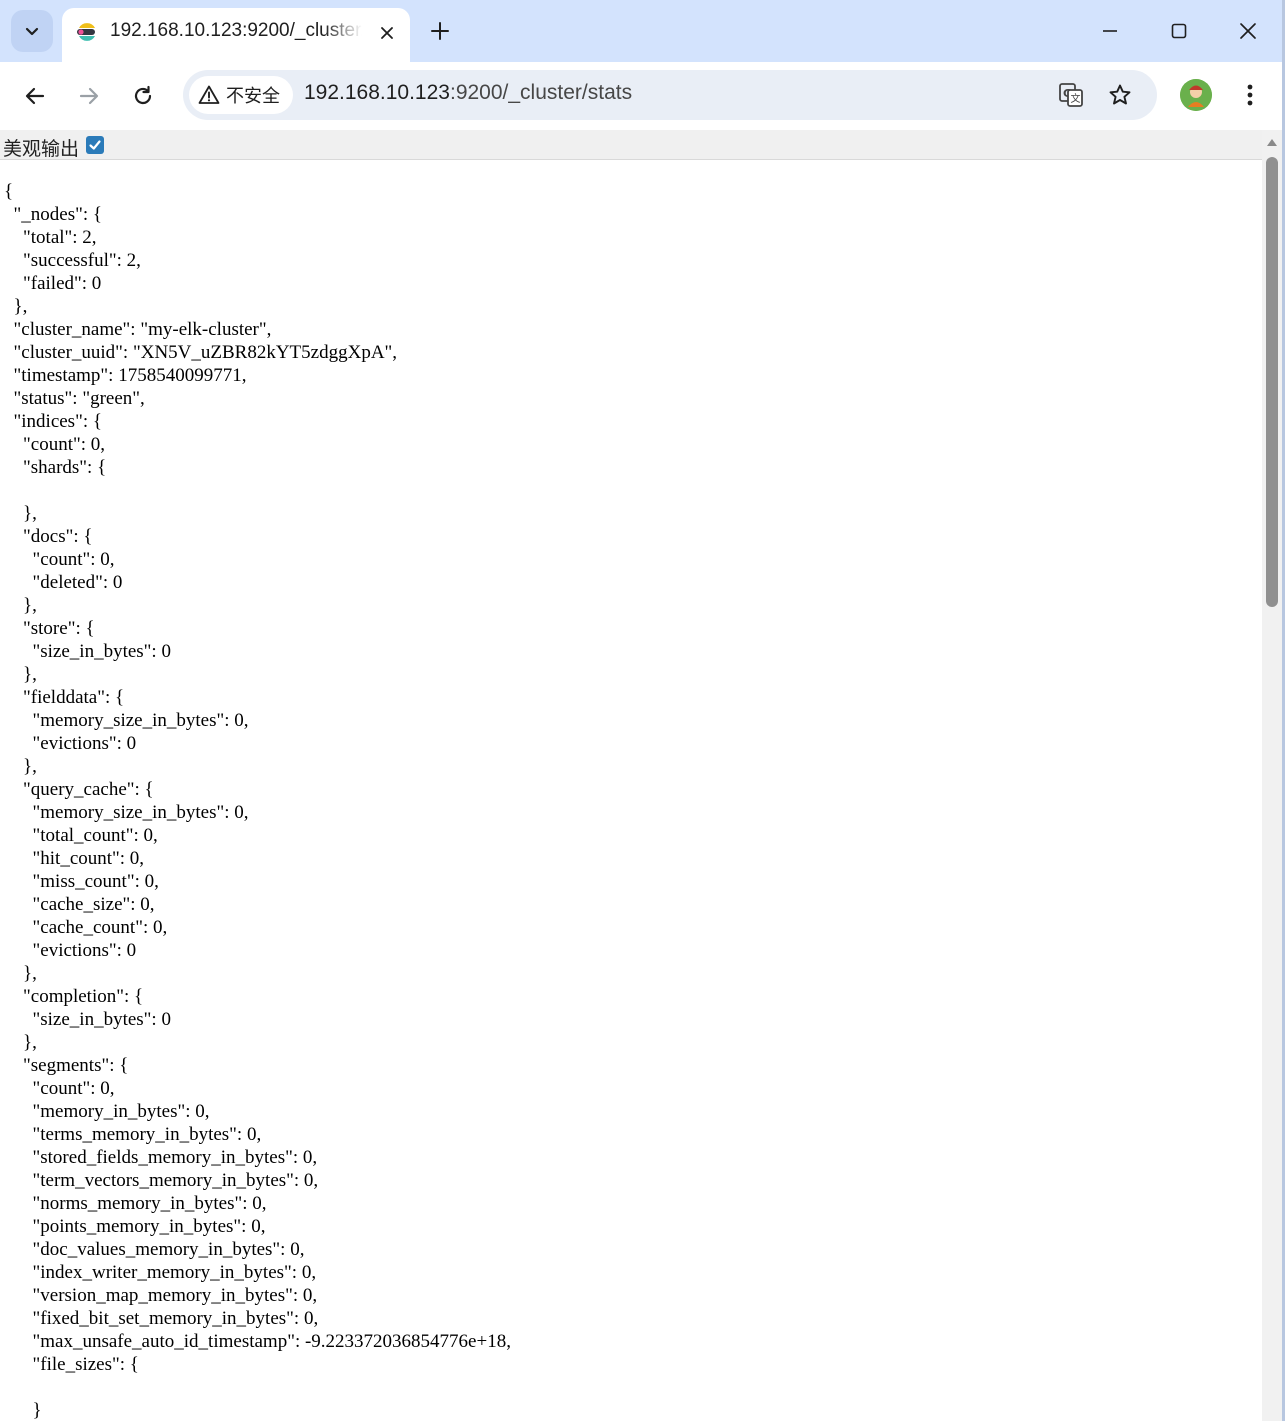 Image resolution: width=1285 pixels, height=1422 pixels. Describe the element at coordinates (1272, 382) in the screenshot. I see `scroll-thumb` at that location.